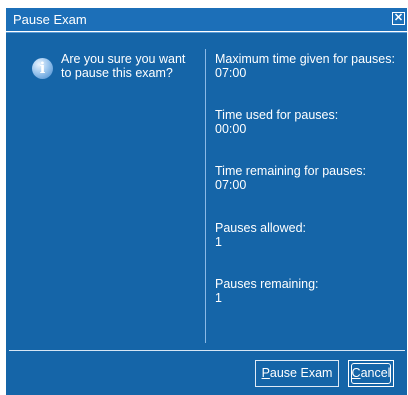 This screenshot has width=408, height=395. What do you see at coordinates (267, 284) in the screenshot?
I see `stat-label: Pauses remaining:` at bounding box center [267, 284].